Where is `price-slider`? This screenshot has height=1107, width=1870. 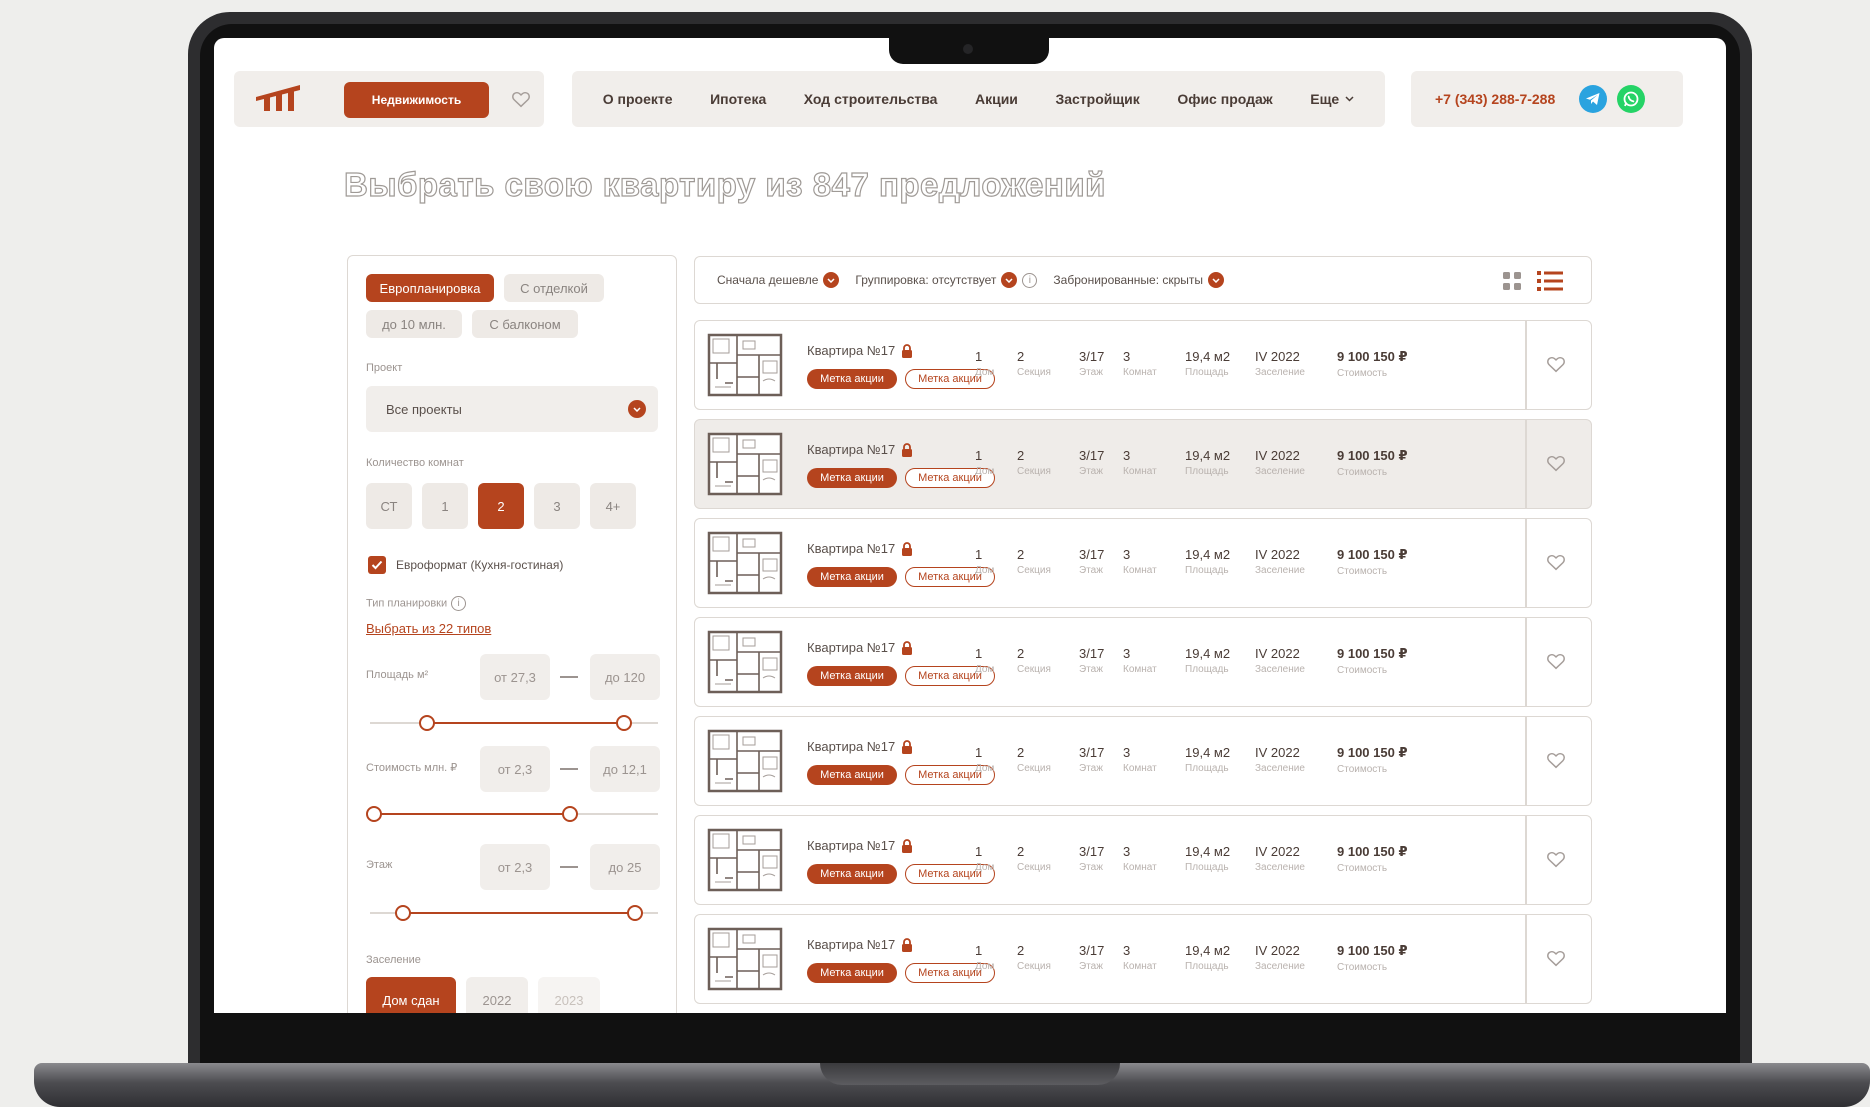
price-slider is located at coordinates (512, 814).